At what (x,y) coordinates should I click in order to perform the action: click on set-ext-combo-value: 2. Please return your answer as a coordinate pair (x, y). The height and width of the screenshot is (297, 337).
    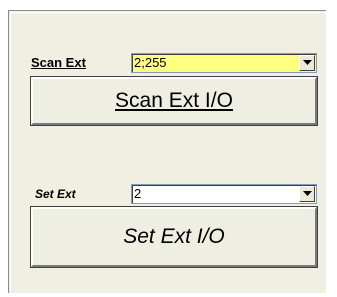
    Looking at the image, I should click on (138, 193).